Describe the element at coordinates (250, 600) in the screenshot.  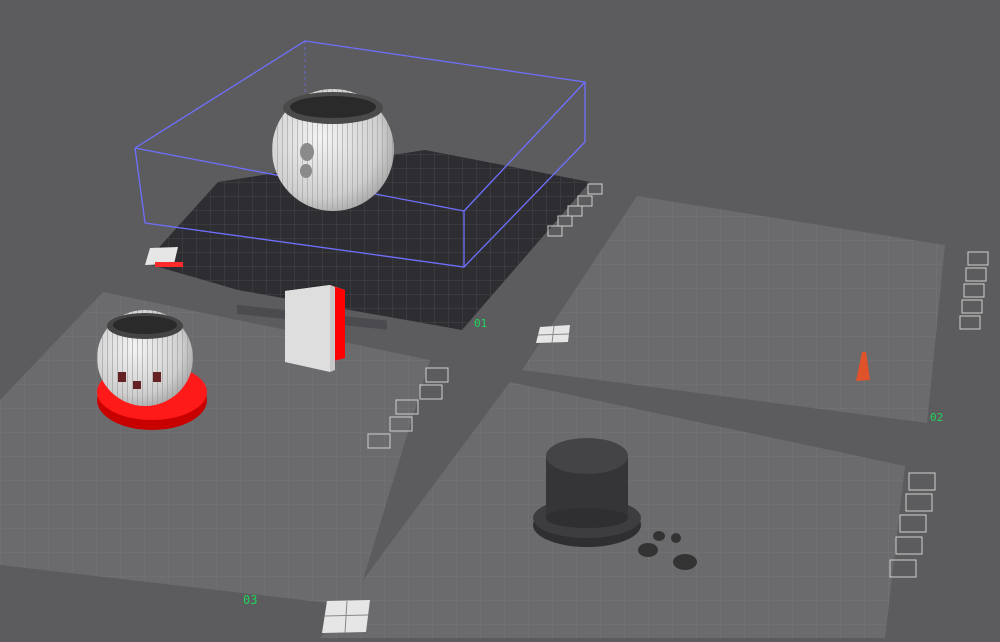
I see `plate-label: 03` at that location.